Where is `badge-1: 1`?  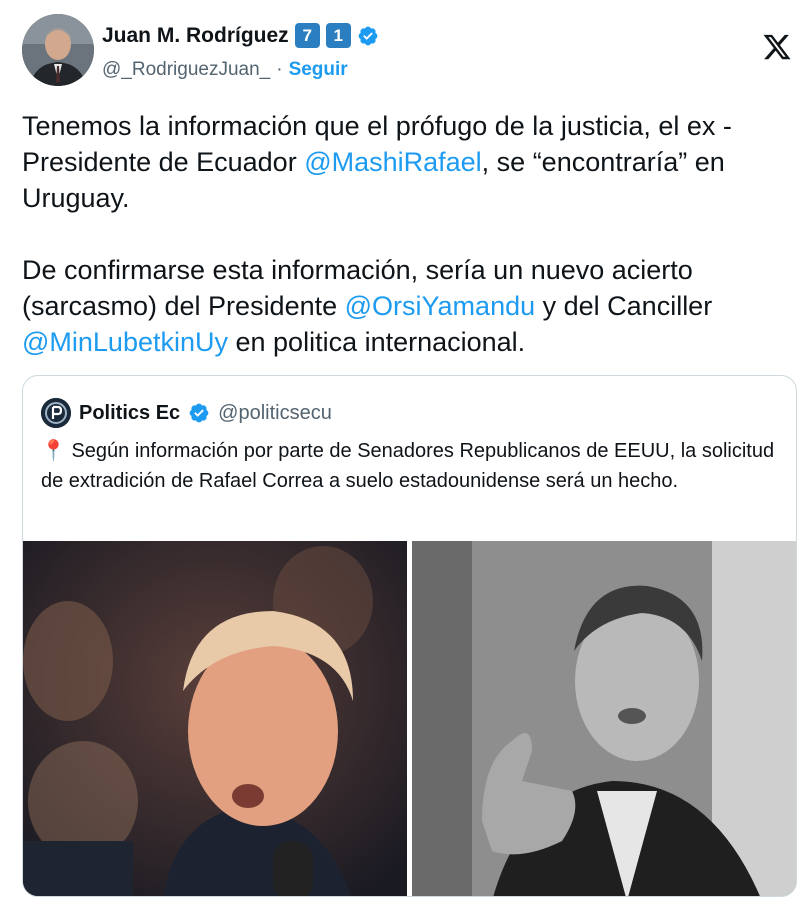 badge-1: 1 is located at coordinates (338, 35).